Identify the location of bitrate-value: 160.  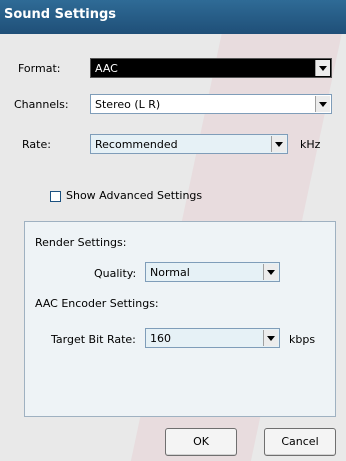
(160, 338).